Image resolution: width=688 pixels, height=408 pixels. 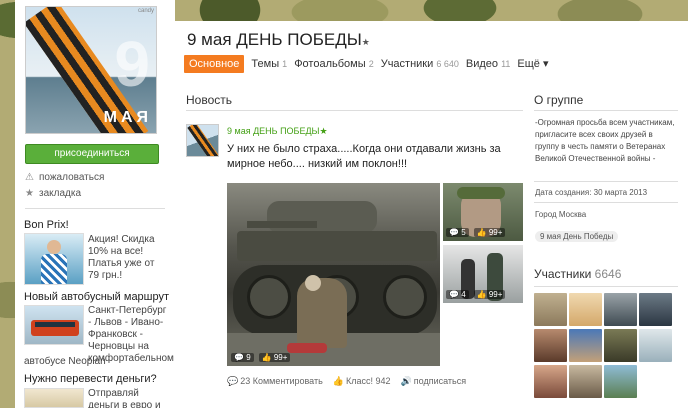 I want to click on comment-icon: 💬, so click(x=233, y=381).